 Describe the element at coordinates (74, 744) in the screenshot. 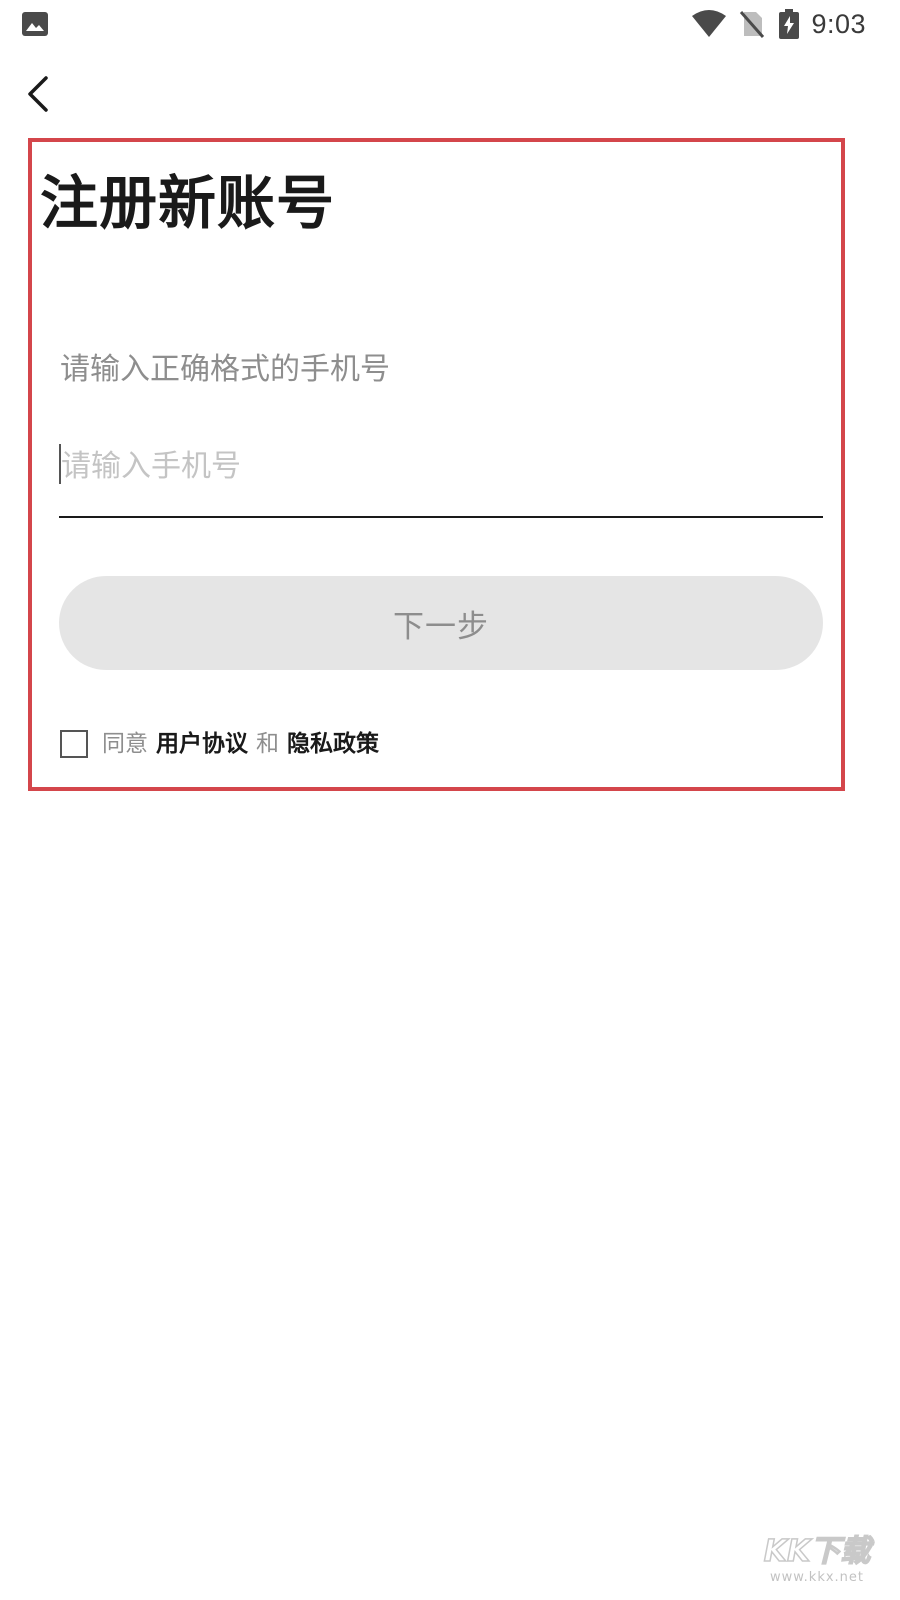

I see `agree-checkbox` at that location.